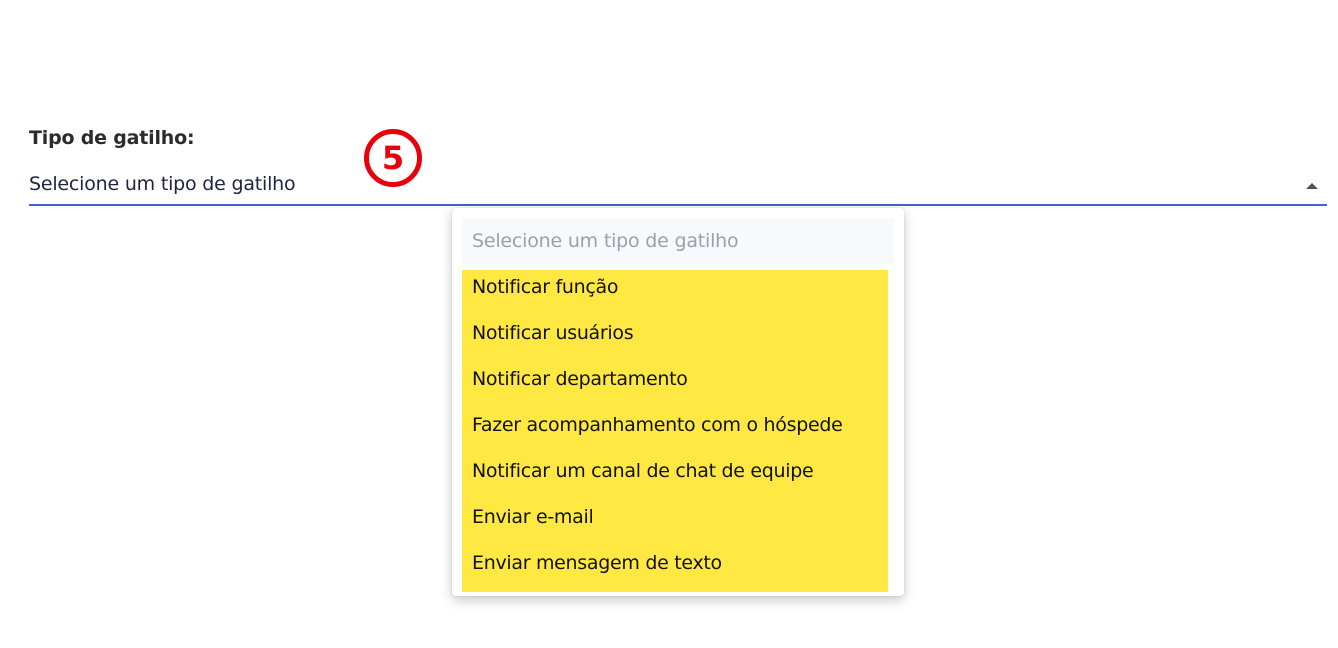  I want to click on trigger-type-select-value: Selecione um tipo de gatilho, so click(162, 184).